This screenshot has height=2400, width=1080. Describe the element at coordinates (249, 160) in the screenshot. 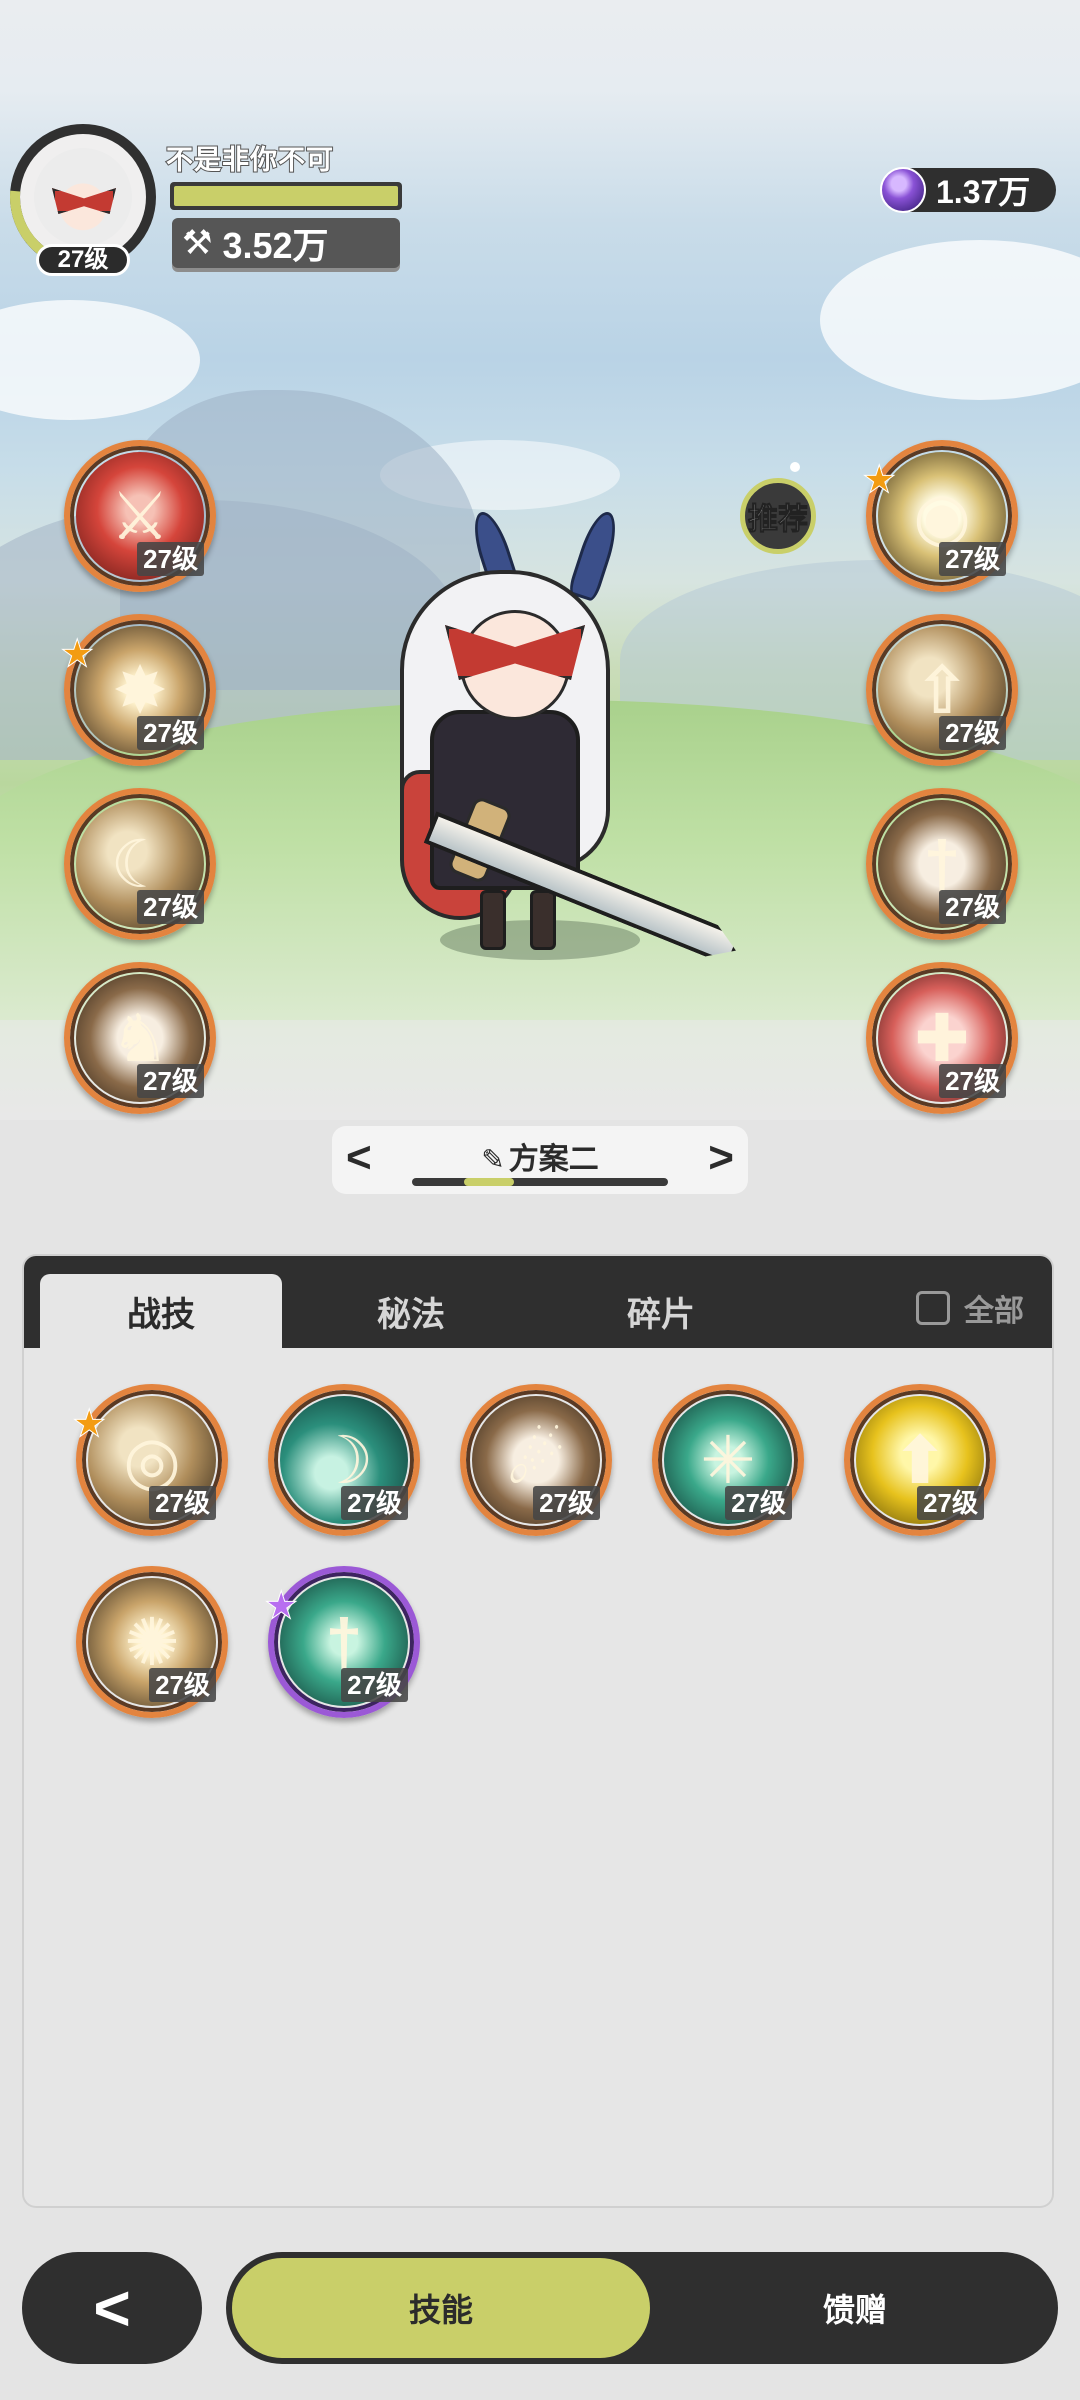

I see `player-name: 不是非你不可` at that location.